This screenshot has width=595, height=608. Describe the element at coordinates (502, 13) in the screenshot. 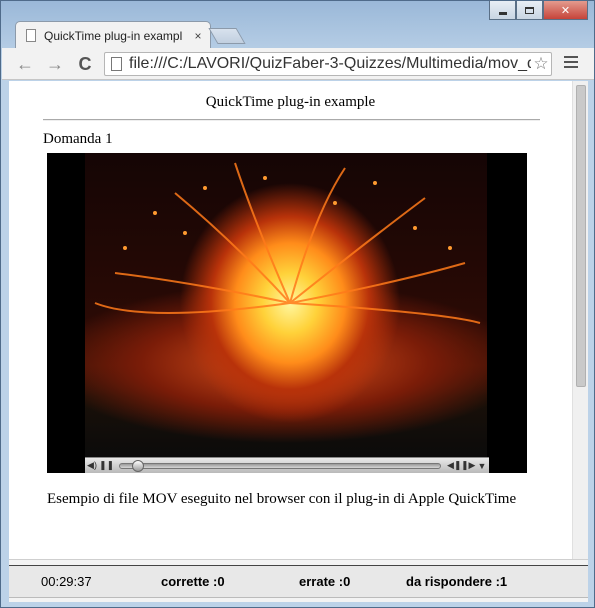

I see `minimize-icon` at that location.